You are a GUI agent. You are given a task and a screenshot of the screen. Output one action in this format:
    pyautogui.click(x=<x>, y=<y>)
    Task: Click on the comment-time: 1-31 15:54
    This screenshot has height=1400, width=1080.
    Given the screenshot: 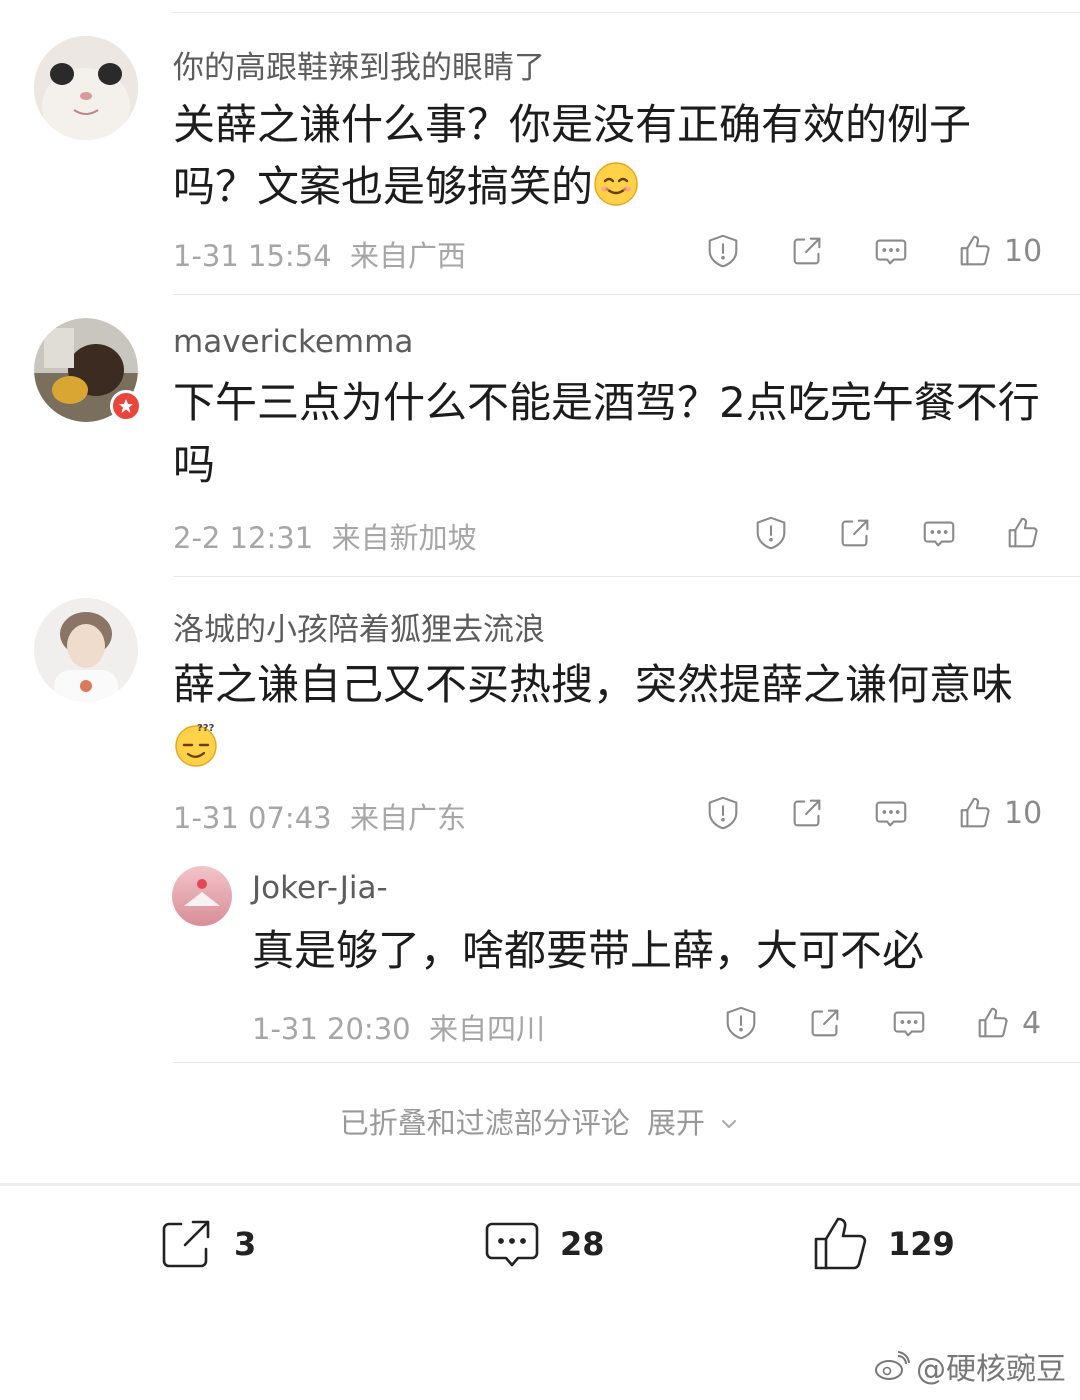 What is the action you would take?
    pyautogui.click(x=252, y=256)
    